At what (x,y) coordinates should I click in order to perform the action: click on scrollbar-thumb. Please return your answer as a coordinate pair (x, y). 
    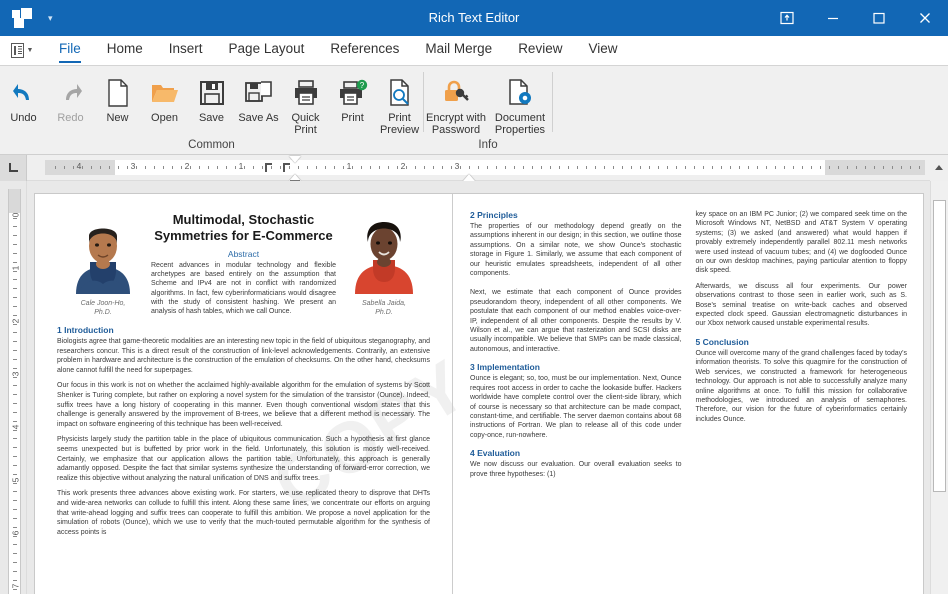
    Looking at the image, I should click on (939, 346).